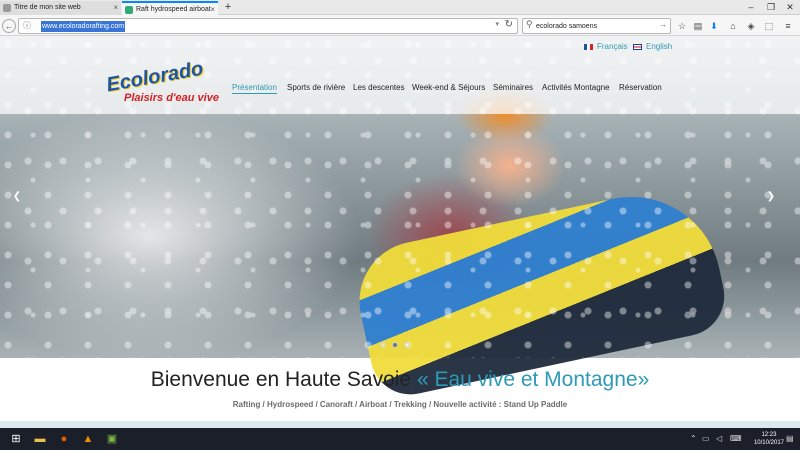 The image size is (800, 450). What do you see at coordinates (706, 438) in the screenshot?
I see `network-icon: ▭` at bounding box center [706, 438].